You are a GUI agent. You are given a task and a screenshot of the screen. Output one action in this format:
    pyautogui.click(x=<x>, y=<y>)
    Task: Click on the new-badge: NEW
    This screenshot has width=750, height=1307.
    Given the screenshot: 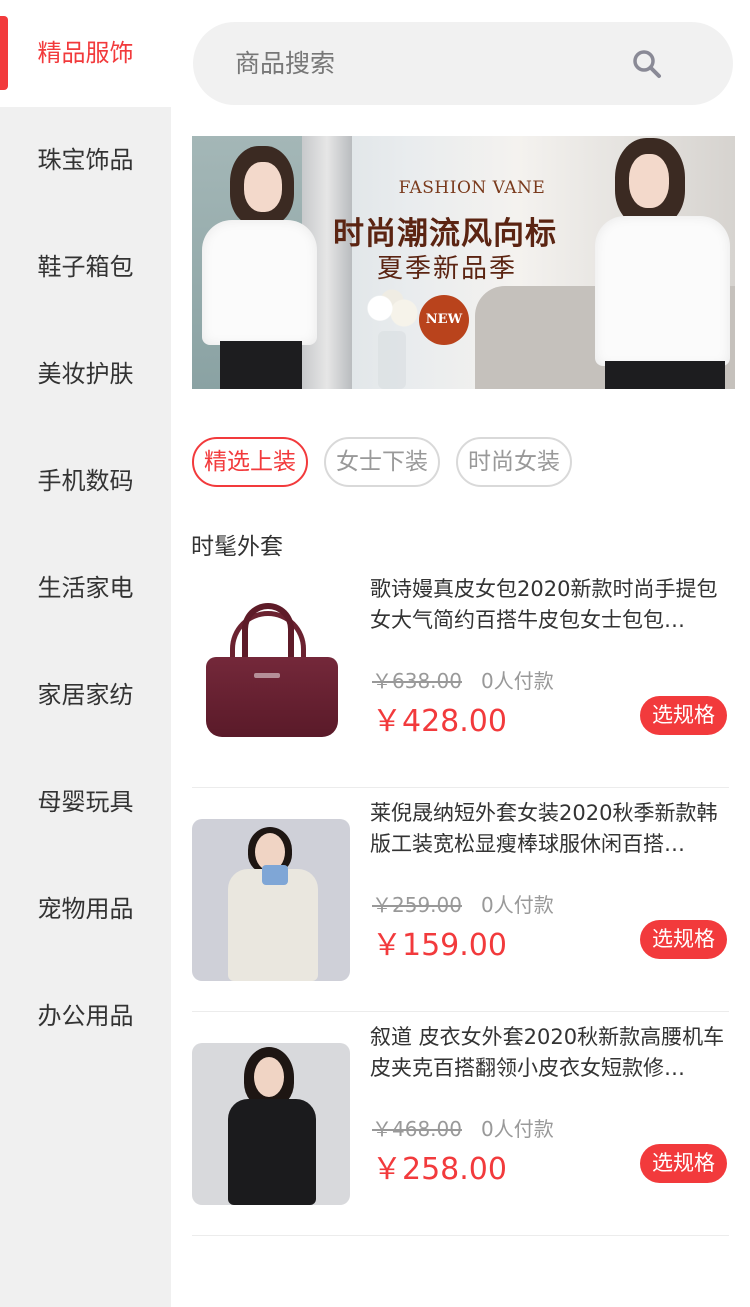 What is the action you would take?
    pyautogui.click(x=444, y=320)
    